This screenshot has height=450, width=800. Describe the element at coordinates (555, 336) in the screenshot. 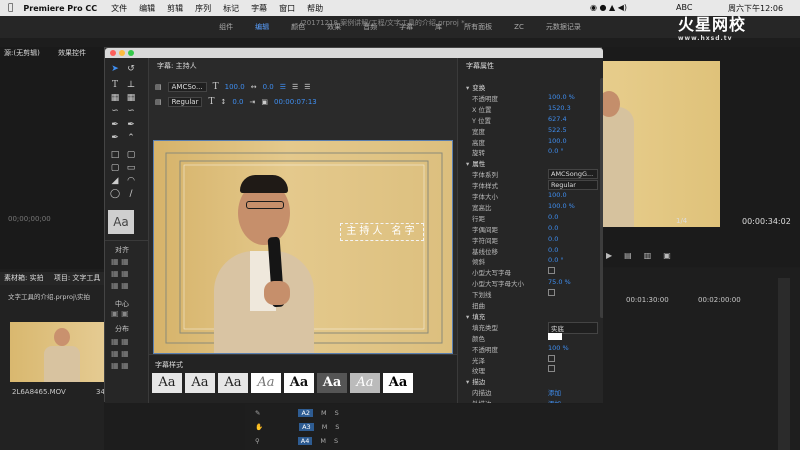

I see `fill-color-swatch` at that location.